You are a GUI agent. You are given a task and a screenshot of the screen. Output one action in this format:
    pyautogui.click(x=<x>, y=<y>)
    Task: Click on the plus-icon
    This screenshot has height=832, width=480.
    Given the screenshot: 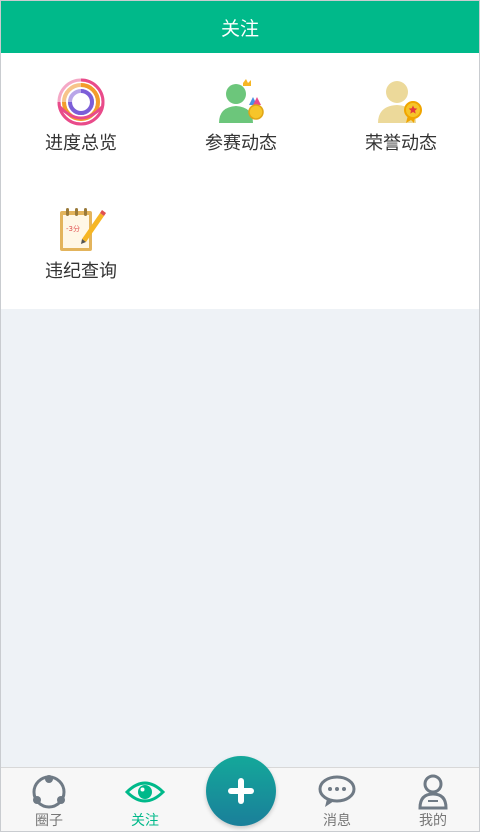 What is the action you would take?
    pyautogui.click(x=241, y=791)
    